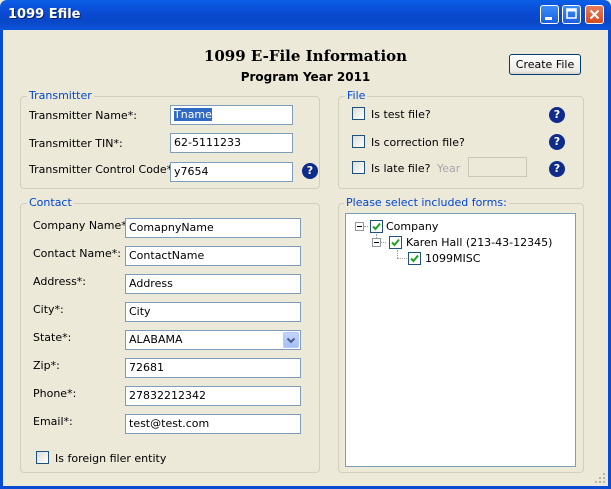  I want to click on transmitter-name-value: Tname, so click(193, 114).